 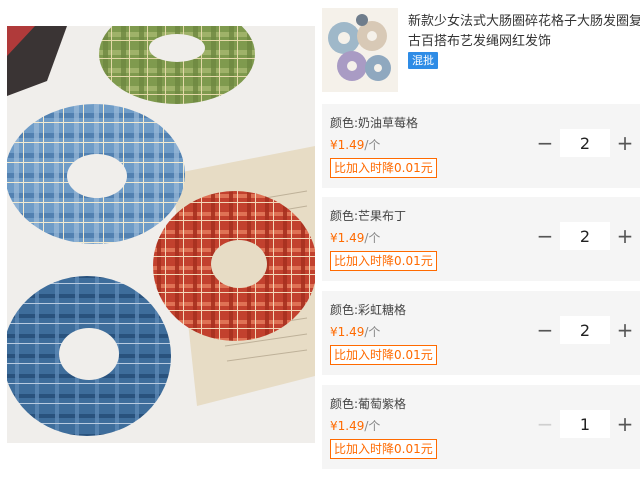 I want to click on sku-color-label: 颜色:葡萄紫格, so click(x=368, y=404).